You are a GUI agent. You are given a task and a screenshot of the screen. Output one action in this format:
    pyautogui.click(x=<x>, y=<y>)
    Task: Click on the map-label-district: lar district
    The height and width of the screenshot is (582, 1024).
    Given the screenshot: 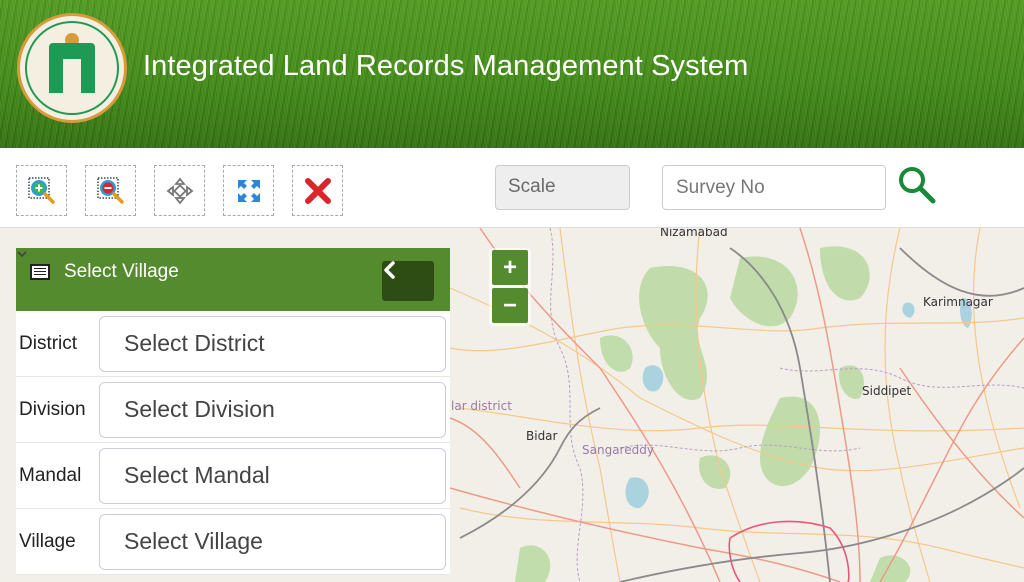 What is the action you would take?
    pyautogui.click(x=481, y=406)
    